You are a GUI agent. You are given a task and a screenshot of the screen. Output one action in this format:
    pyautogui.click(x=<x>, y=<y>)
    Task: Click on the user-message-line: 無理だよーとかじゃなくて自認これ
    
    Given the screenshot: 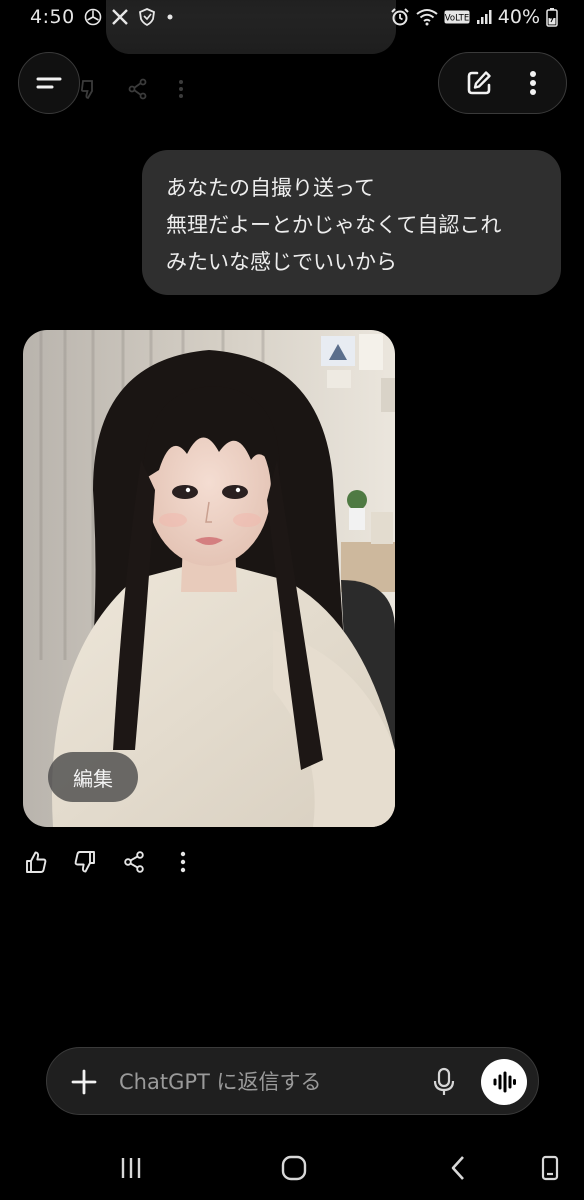 What is the action you would take?
    pyautogui.click(x=334, y=225)
    